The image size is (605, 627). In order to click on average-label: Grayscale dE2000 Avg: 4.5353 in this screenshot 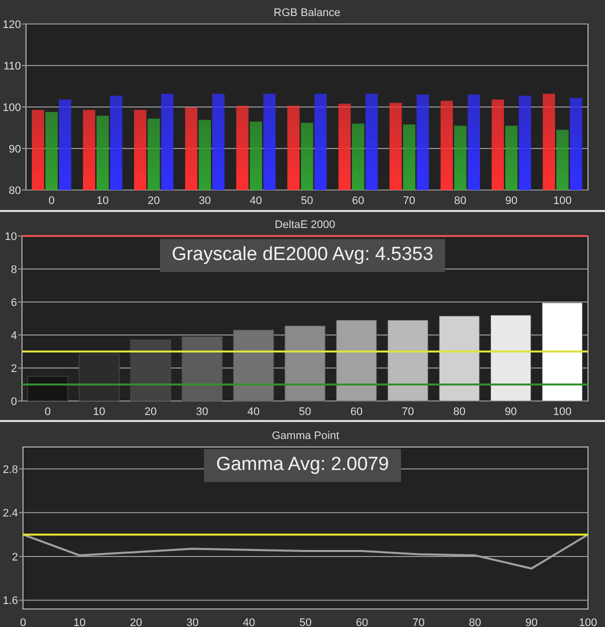, I will do `click(303, 255)`.